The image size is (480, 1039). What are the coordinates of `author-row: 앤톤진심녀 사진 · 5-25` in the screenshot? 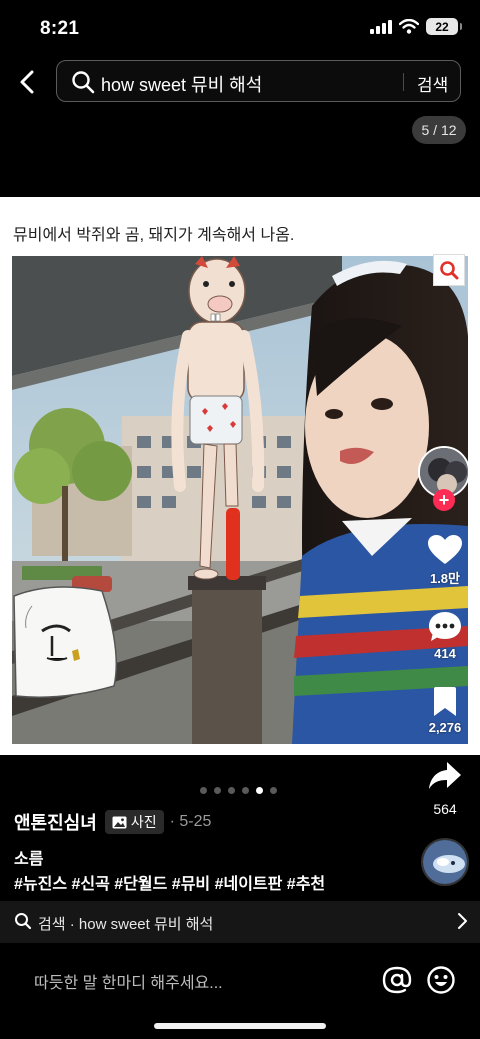 It's located at (112, 822).